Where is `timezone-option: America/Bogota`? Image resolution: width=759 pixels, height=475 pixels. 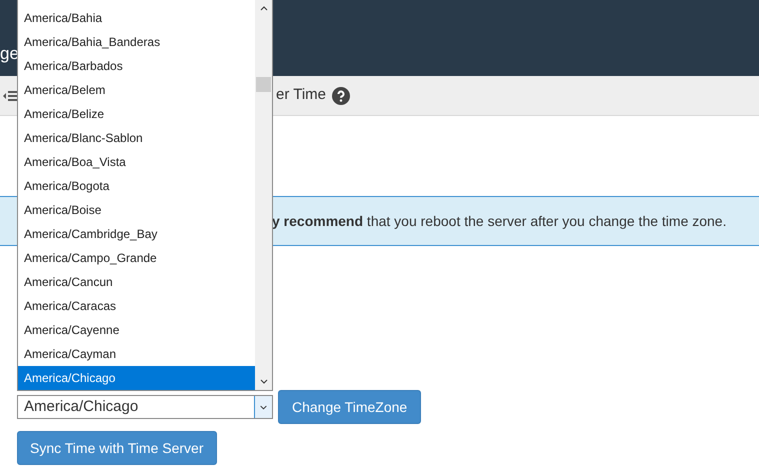 timezone-option: America/Bogota is located at coordinates (136, 186).